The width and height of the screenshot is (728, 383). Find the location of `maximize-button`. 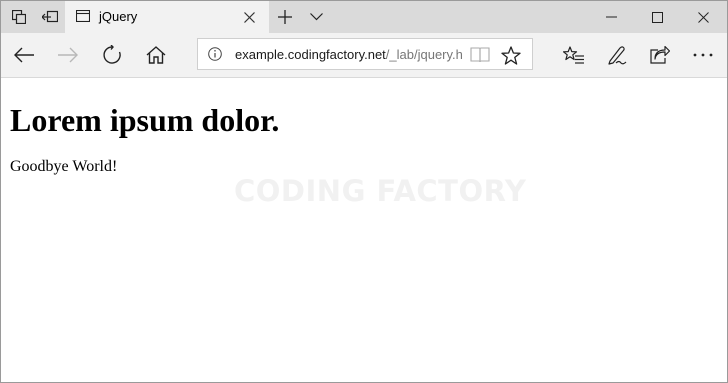

maximize-button is located at coordinates (657, 17).